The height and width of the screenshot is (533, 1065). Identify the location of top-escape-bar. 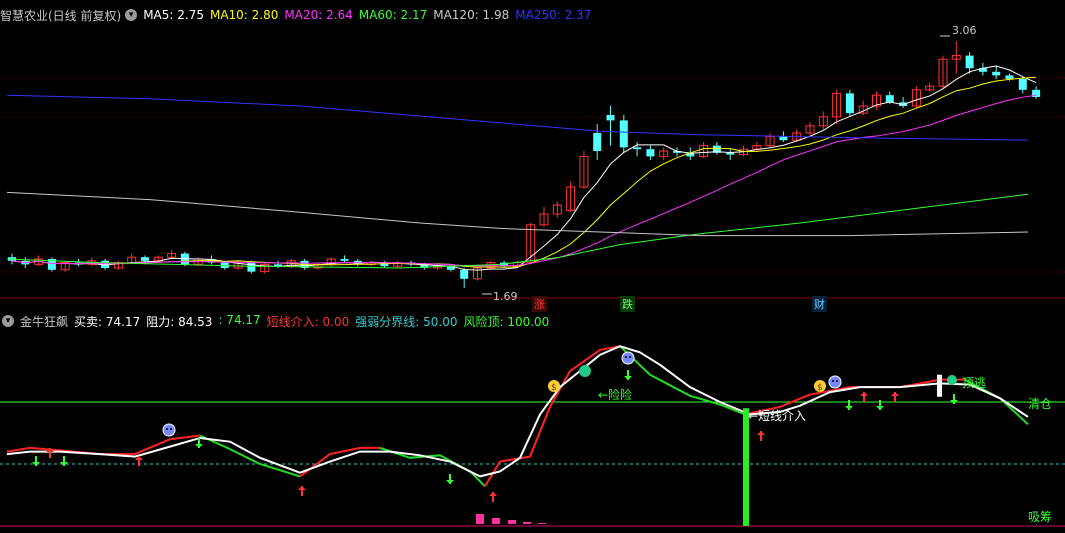
(939, 385).